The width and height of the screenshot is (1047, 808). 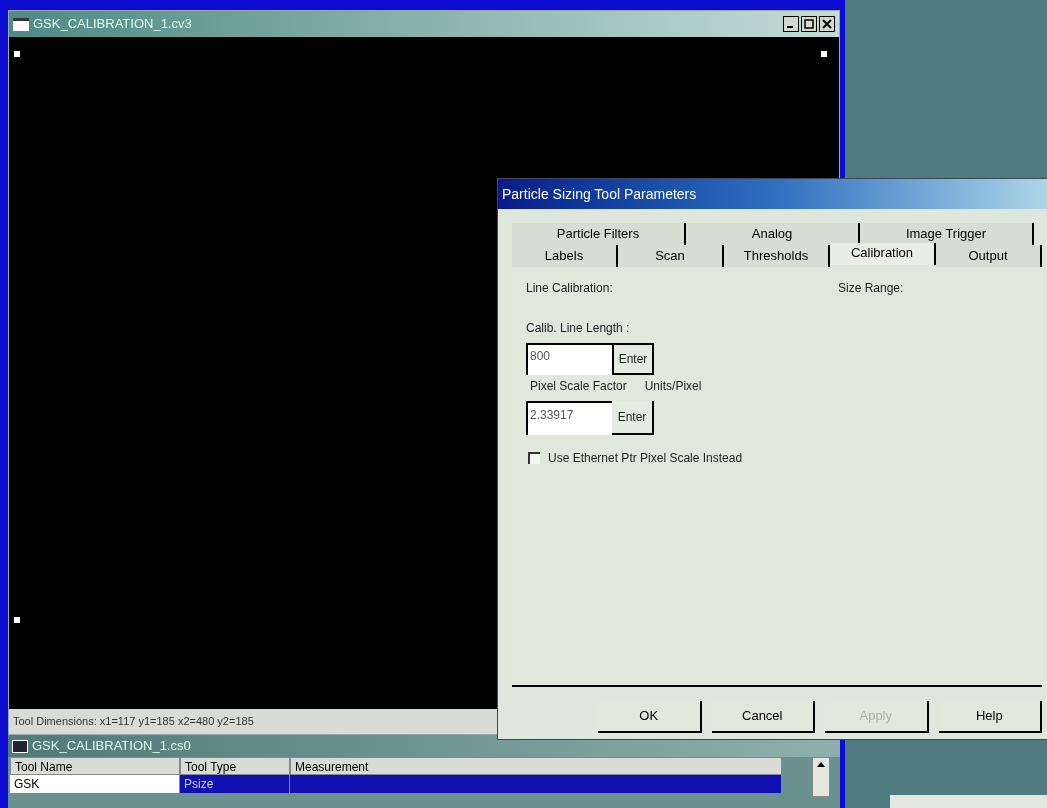 I want to click on checkbox, so click(x=534, y=458).